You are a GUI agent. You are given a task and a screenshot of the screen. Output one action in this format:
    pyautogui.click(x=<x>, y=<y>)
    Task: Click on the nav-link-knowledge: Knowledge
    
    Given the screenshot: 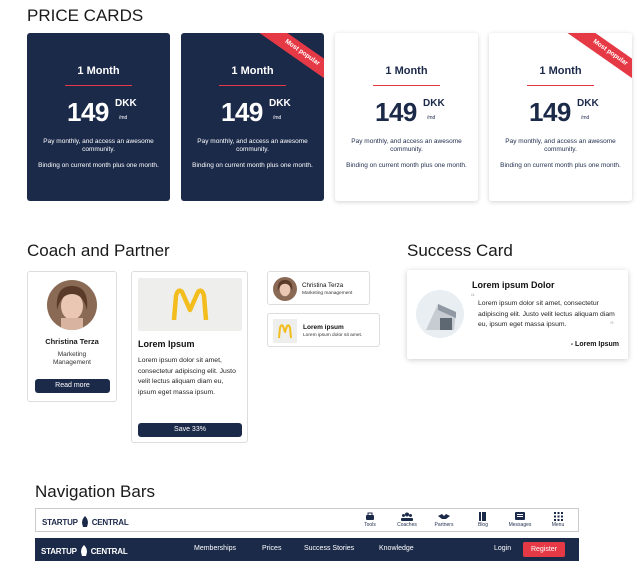 What is the action you would take?
    pyautogui.click(x=396, y=548)
    